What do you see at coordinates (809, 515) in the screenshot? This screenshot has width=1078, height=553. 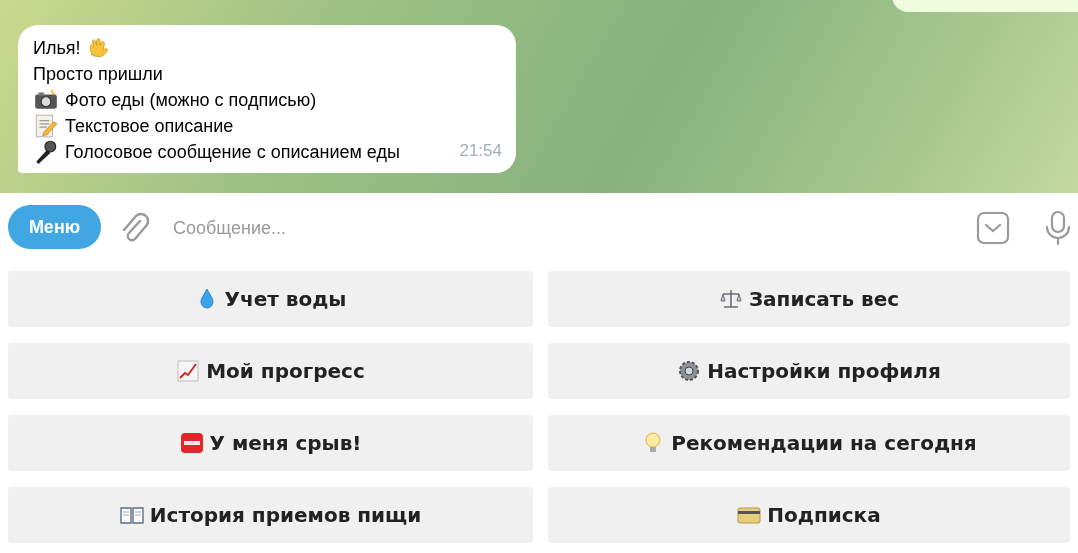 I see `keyboard-button: Подписка` at bounding box center [809, 515].